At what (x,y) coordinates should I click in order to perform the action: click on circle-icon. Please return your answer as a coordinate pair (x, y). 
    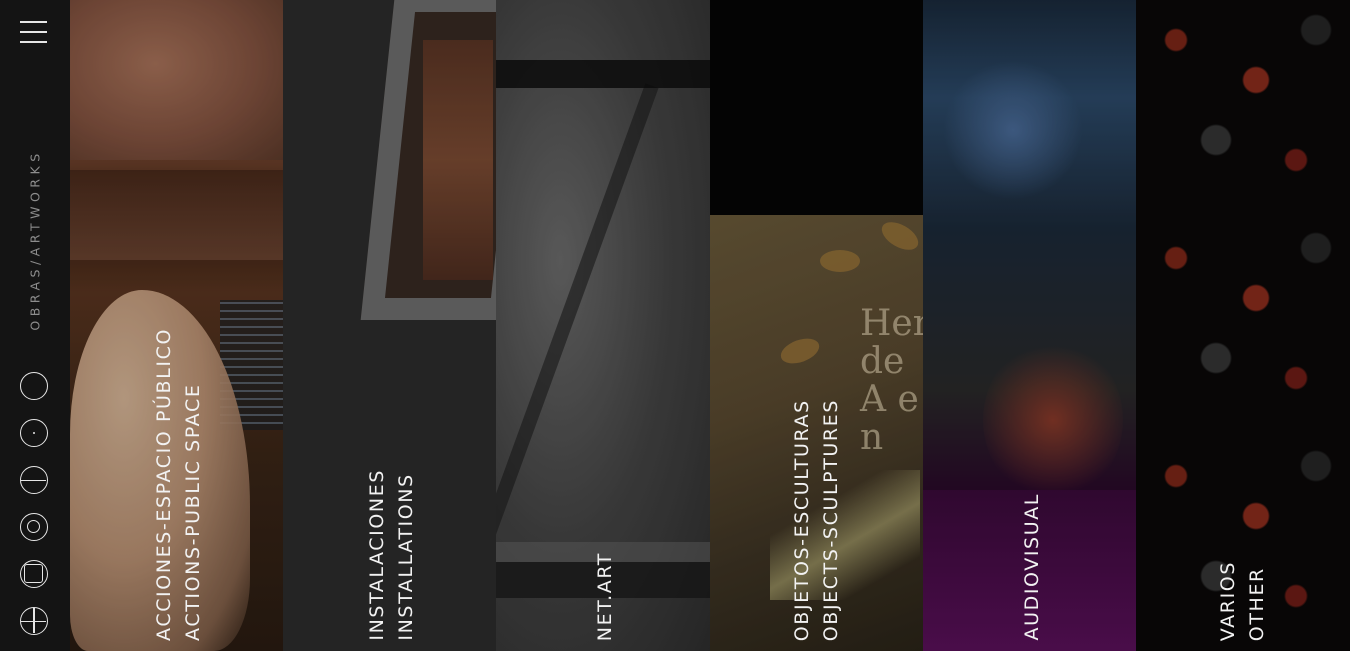
    Looking at the image, I should click on (34, 386).